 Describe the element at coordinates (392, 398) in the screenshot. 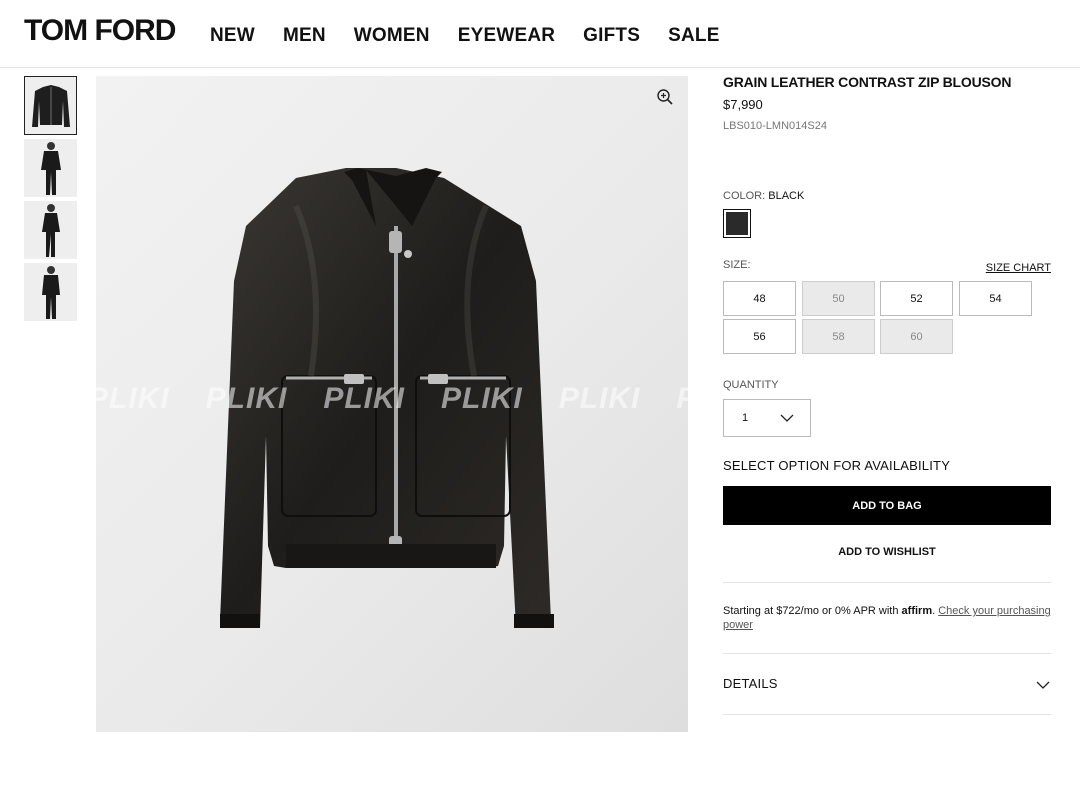

I see `watermark: PLIKIPLIKIPLIKIPLIKIPLIKIPLIKI` at that location.